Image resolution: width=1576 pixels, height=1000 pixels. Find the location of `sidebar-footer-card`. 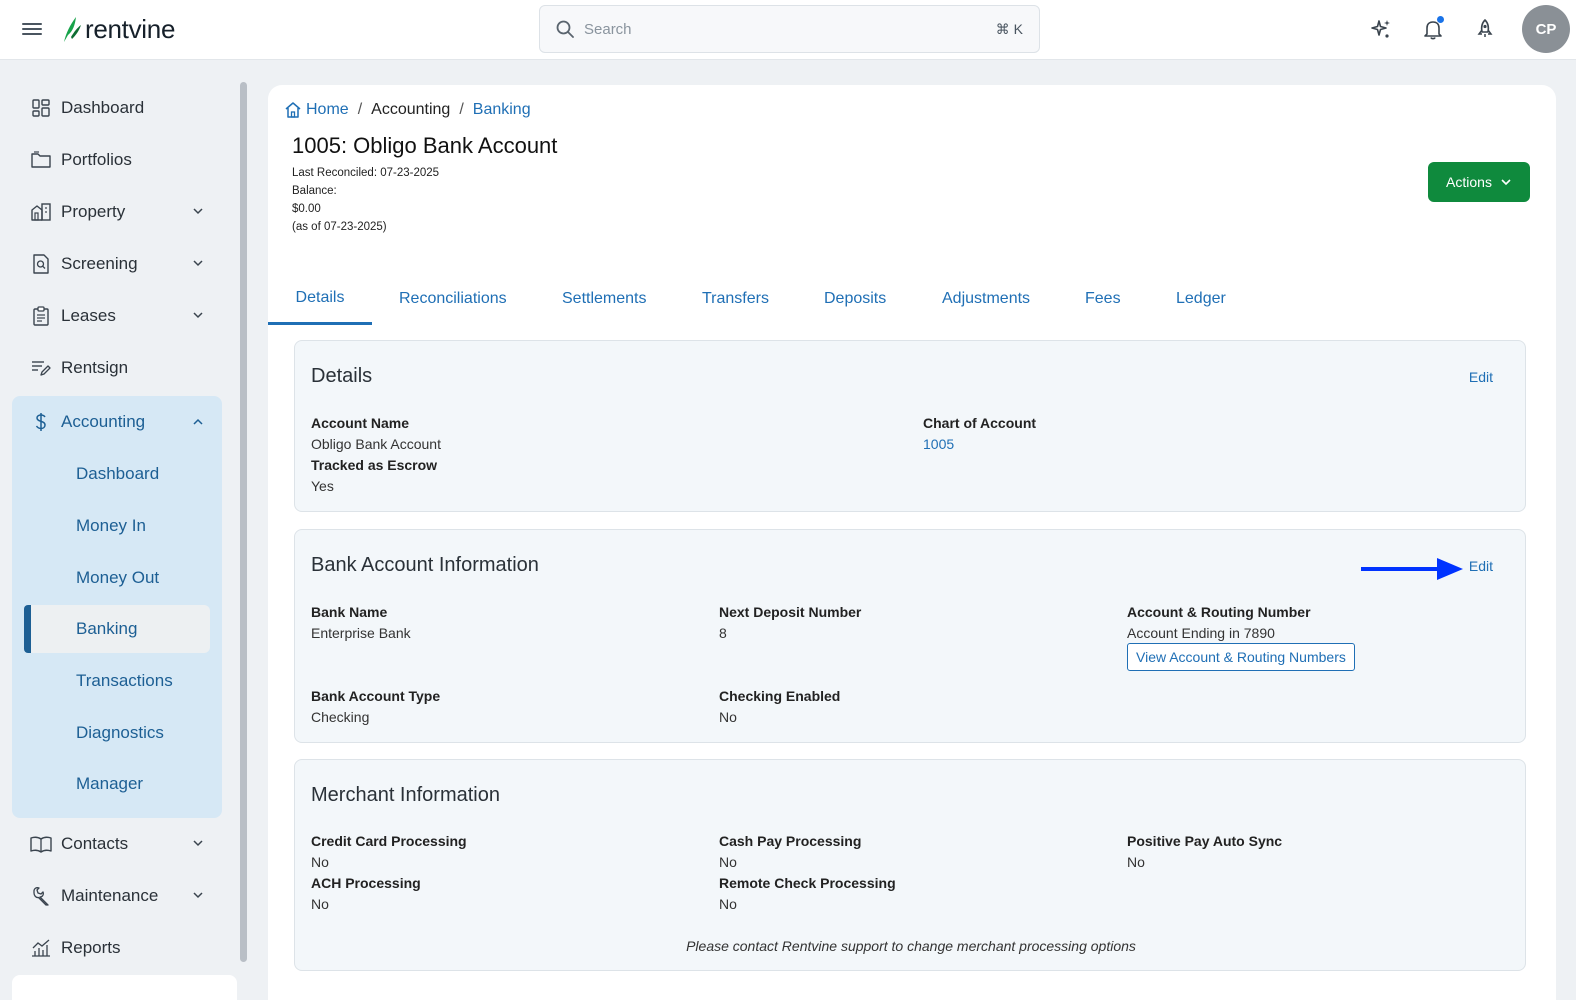

sidebar-footer-card is located at coordinates (124, 987).